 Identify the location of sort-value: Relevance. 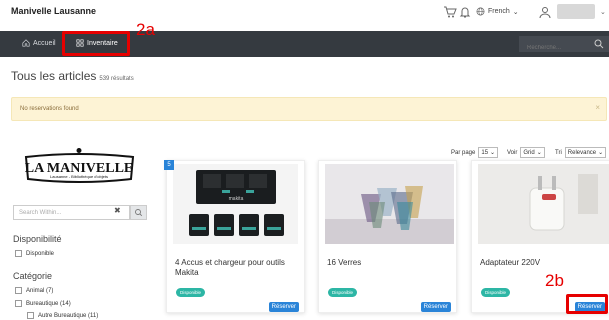
(582, 152).